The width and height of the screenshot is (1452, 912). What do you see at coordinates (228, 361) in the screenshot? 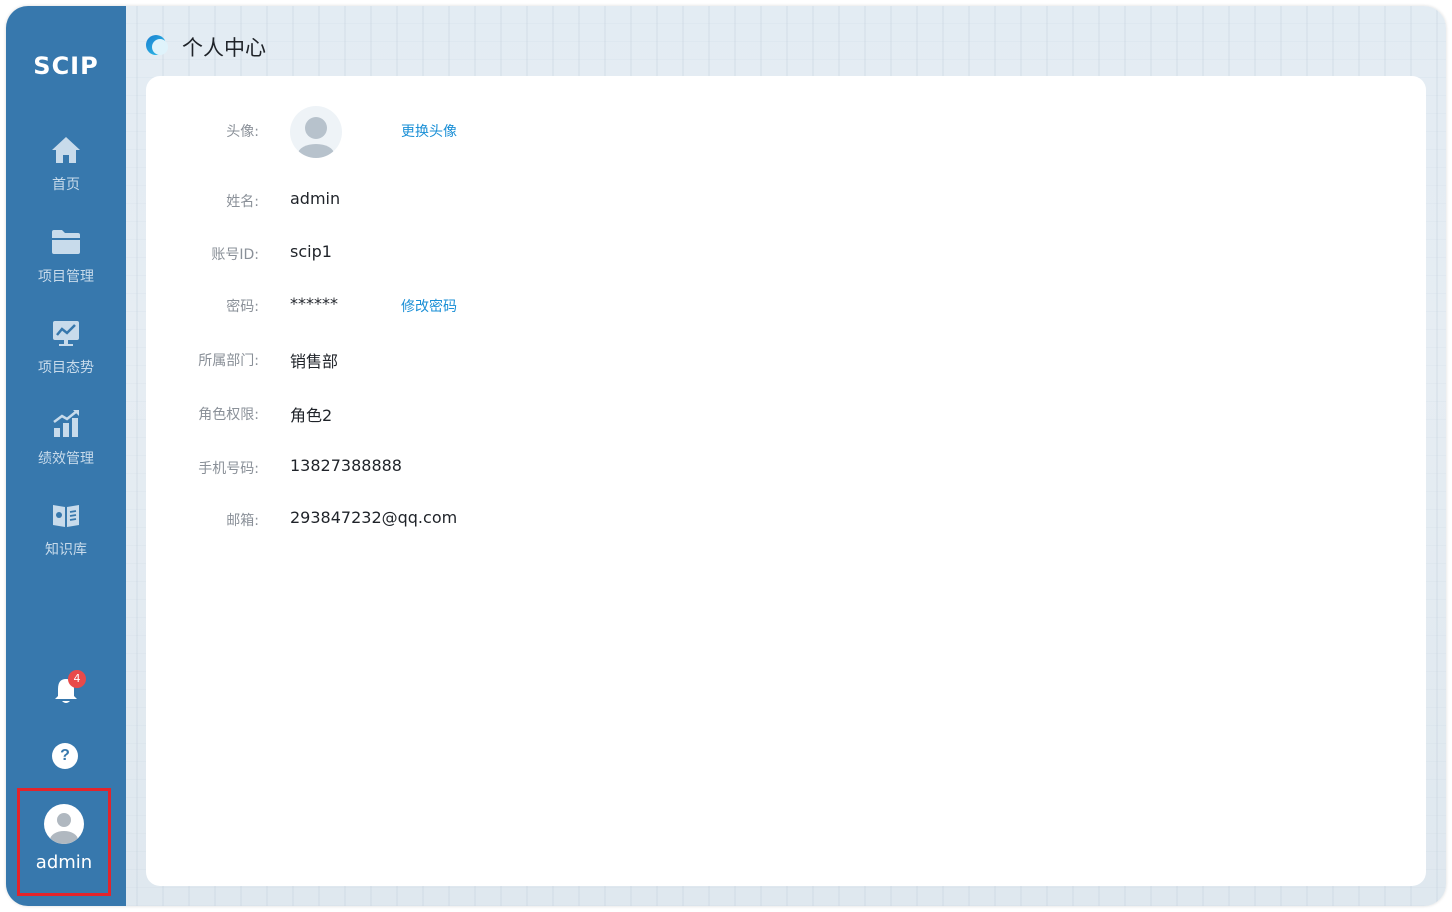
I see `department-label: 所属部门:` at bounding box center [228, 361].